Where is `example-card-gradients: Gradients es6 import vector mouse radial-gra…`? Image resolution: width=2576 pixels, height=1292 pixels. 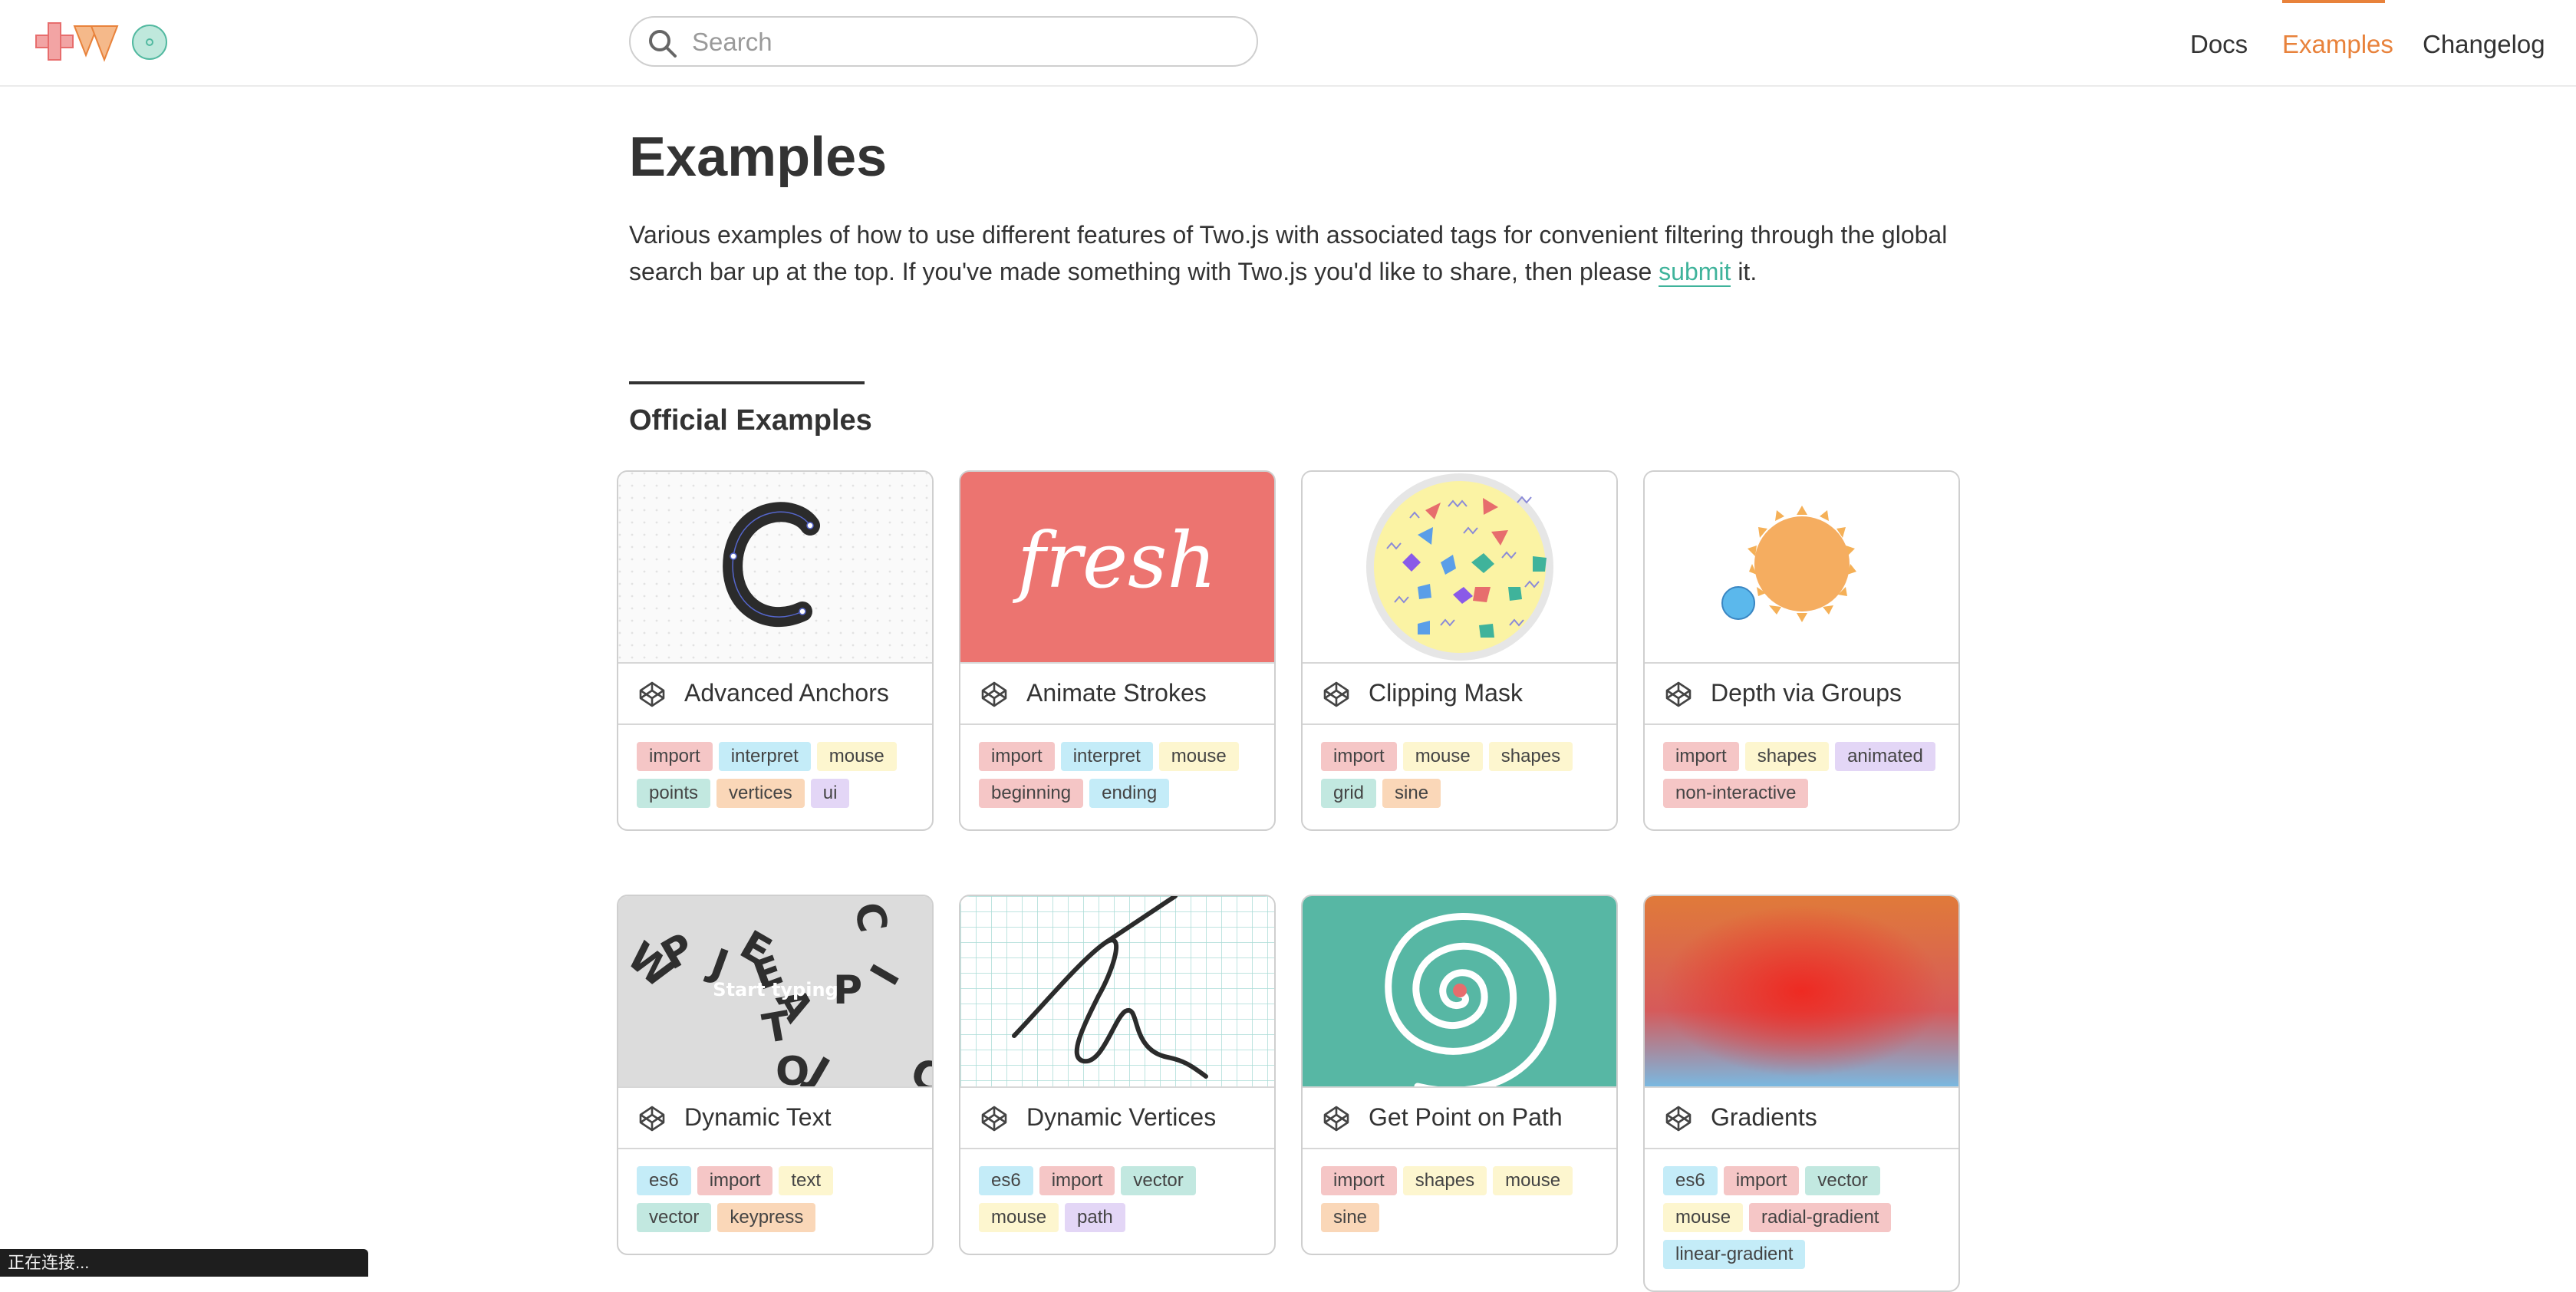
example-card-gradients: Gradients es6 import vector mouse radial-gra… is located at coordinates (1801, 1093).